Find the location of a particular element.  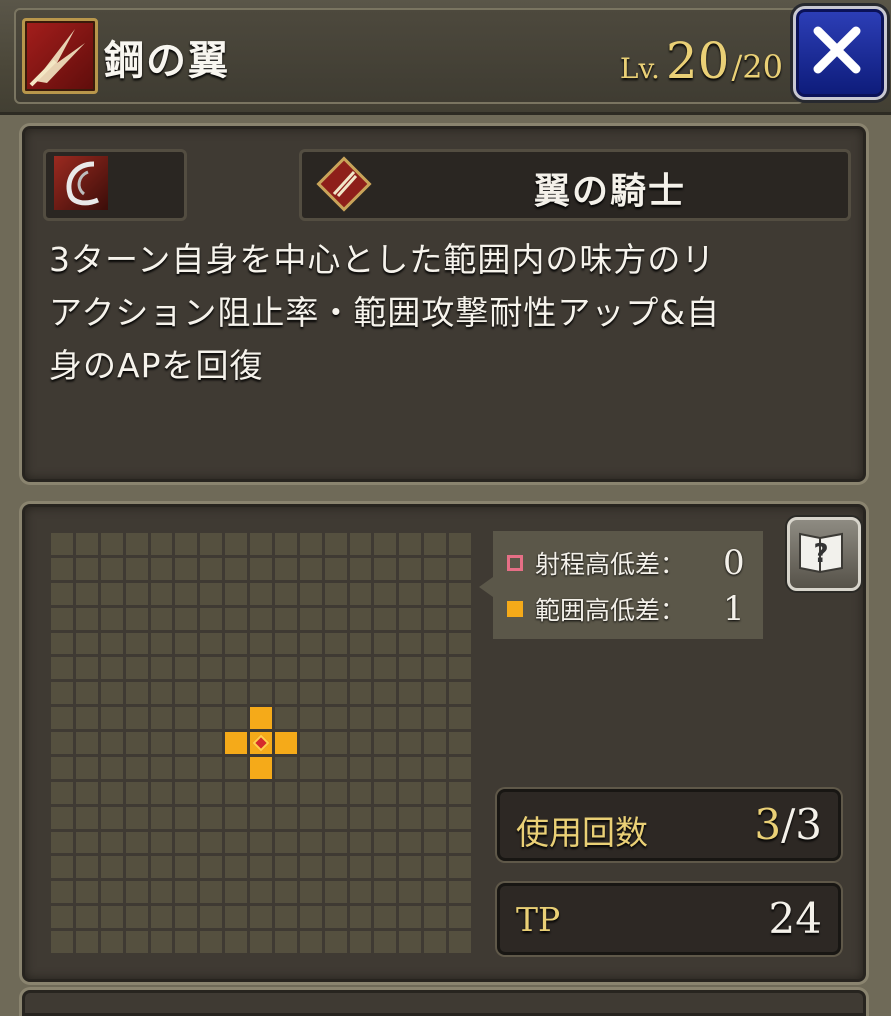

description-line: 身のAPを回復 is located at coordinates (156, 365).